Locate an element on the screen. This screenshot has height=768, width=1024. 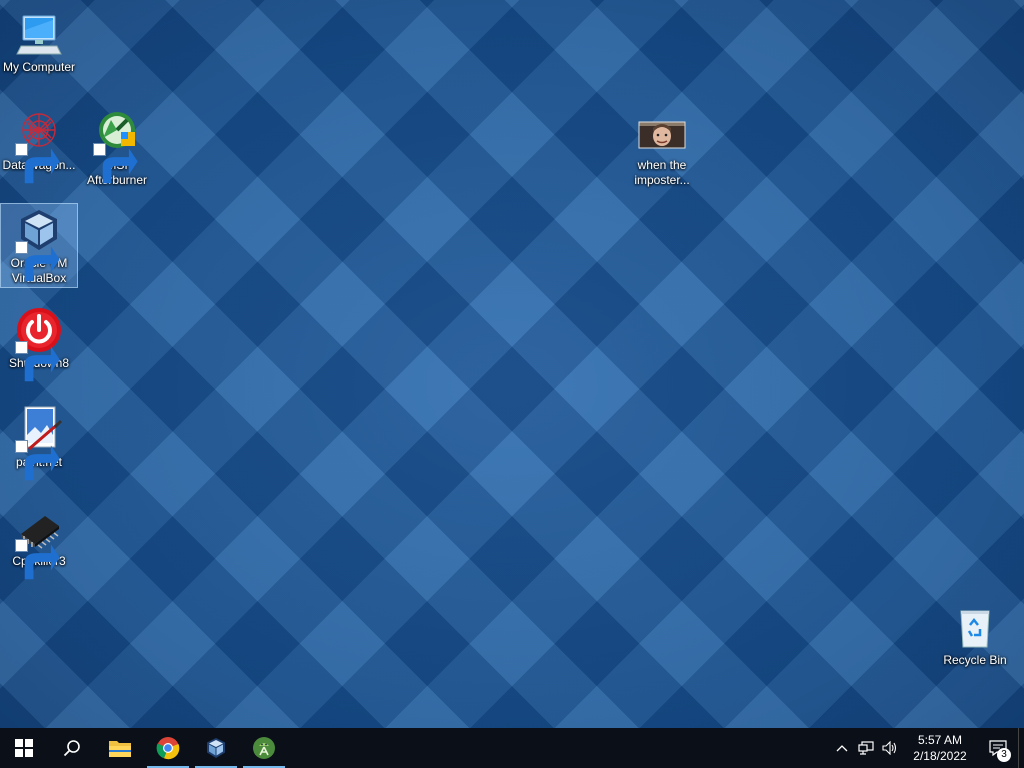
folder-icon is located at coordinates (120, 749).